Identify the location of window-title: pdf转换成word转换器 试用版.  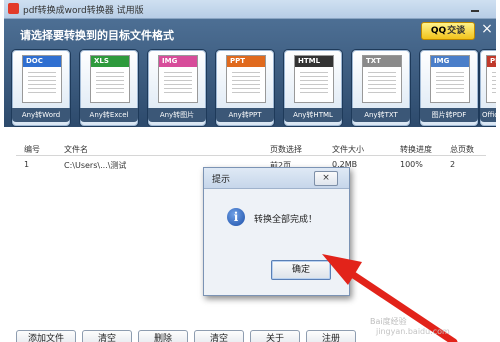
(83, 11).